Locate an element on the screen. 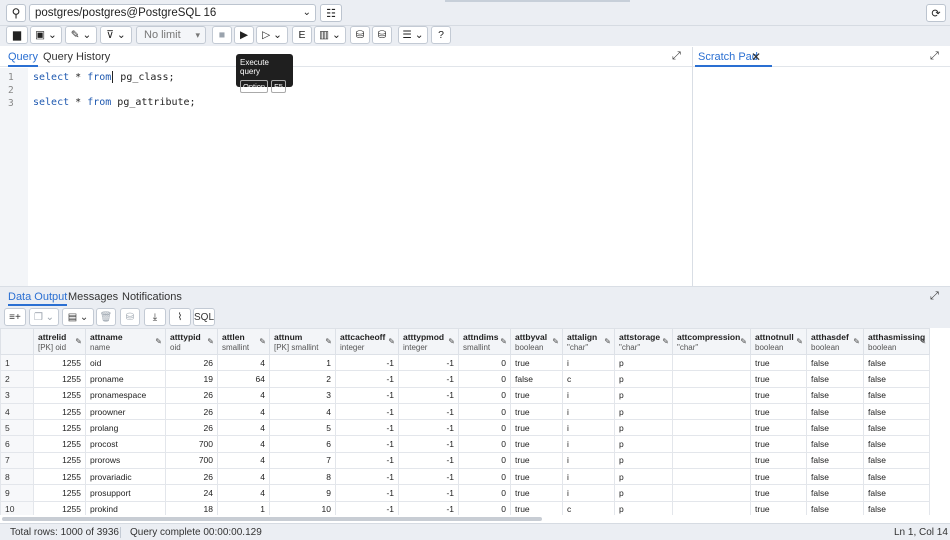 The width and height of the screenshot is (950, 540). sql-button: SQL is located at coordinates (204, 317).